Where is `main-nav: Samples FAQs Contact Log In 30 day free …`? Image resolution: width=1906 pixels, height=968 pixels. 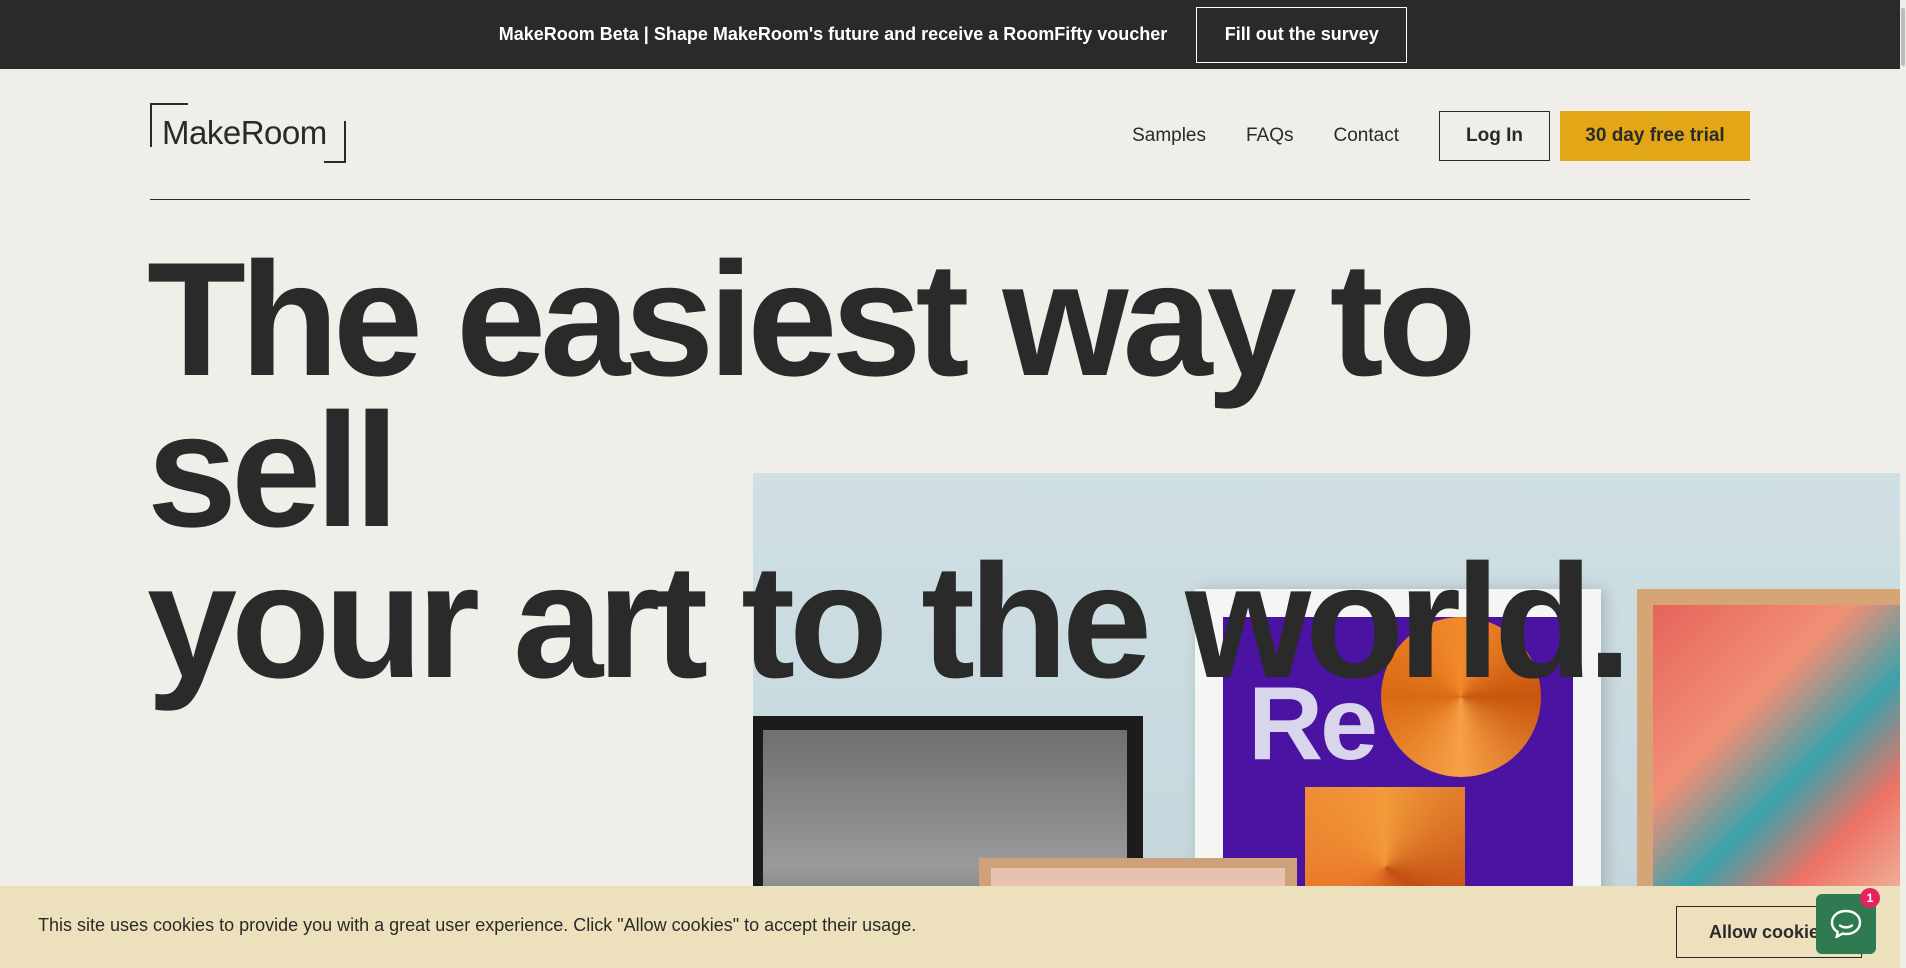
main-nav: Samples FAQs Contact Log In 30 day free … is located at coordinates (1441, 136).